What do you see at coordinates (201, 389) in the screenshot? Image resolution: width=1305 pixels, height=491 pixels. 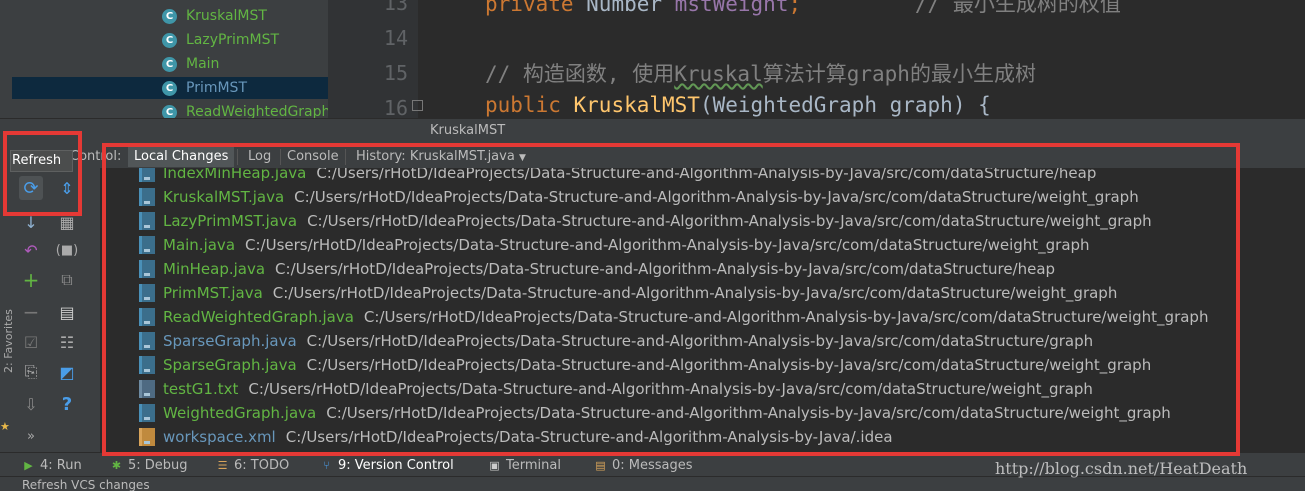 I see `file-name: testG1.txt` at bounding box center [201, 389].